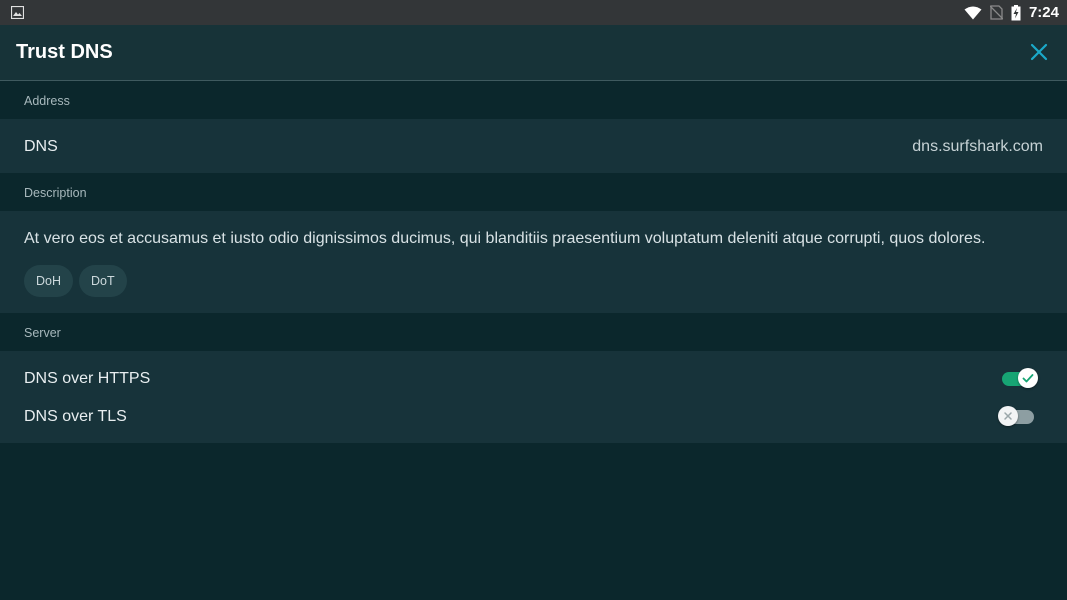 This screenshot has width=1067, height=600. I want to click on address-header-label: Address, so click(47, 101).